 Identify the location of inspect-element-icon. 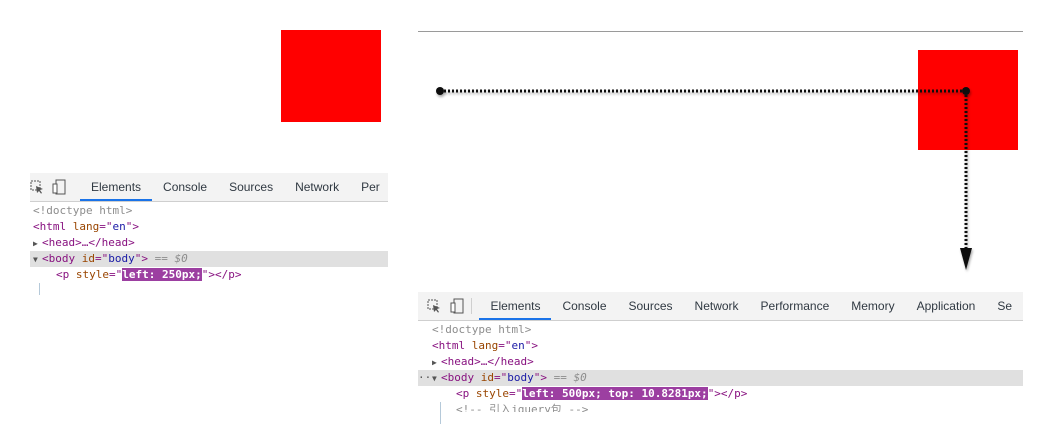
(433, 306).